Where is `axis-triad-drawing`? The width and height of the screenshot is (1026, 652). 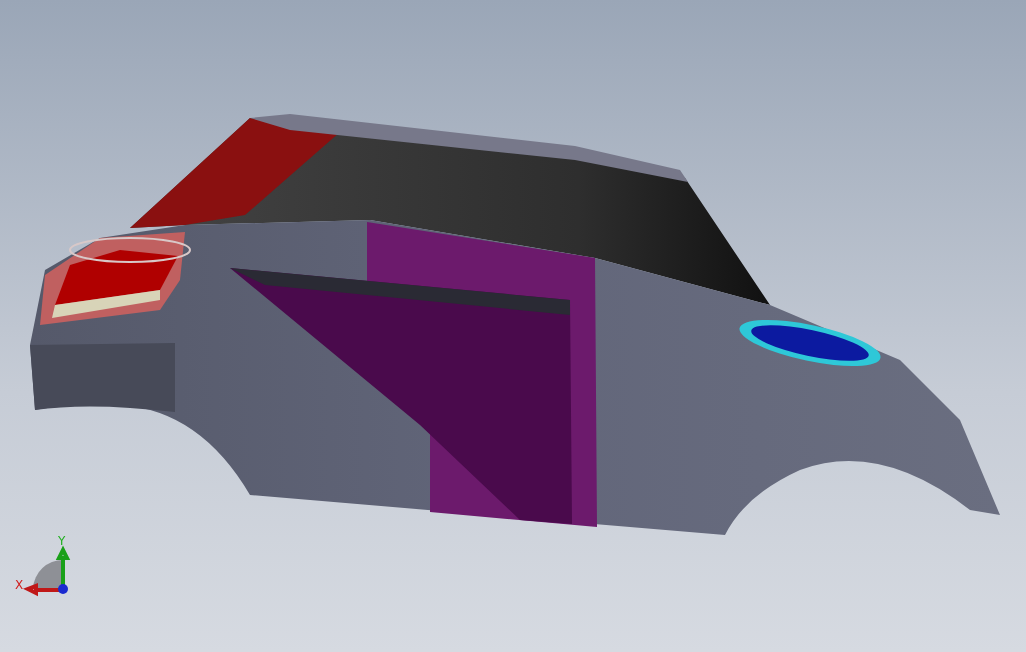 axis-triad-drawing is located at coordinates (47, 571).